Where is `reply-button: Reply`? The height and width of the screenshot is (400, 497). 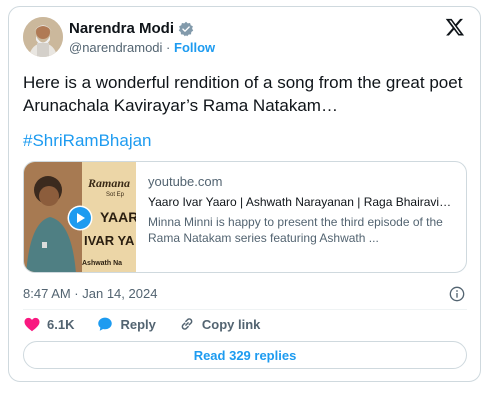 reply-button: Reply is located at coordinates (126, 324).